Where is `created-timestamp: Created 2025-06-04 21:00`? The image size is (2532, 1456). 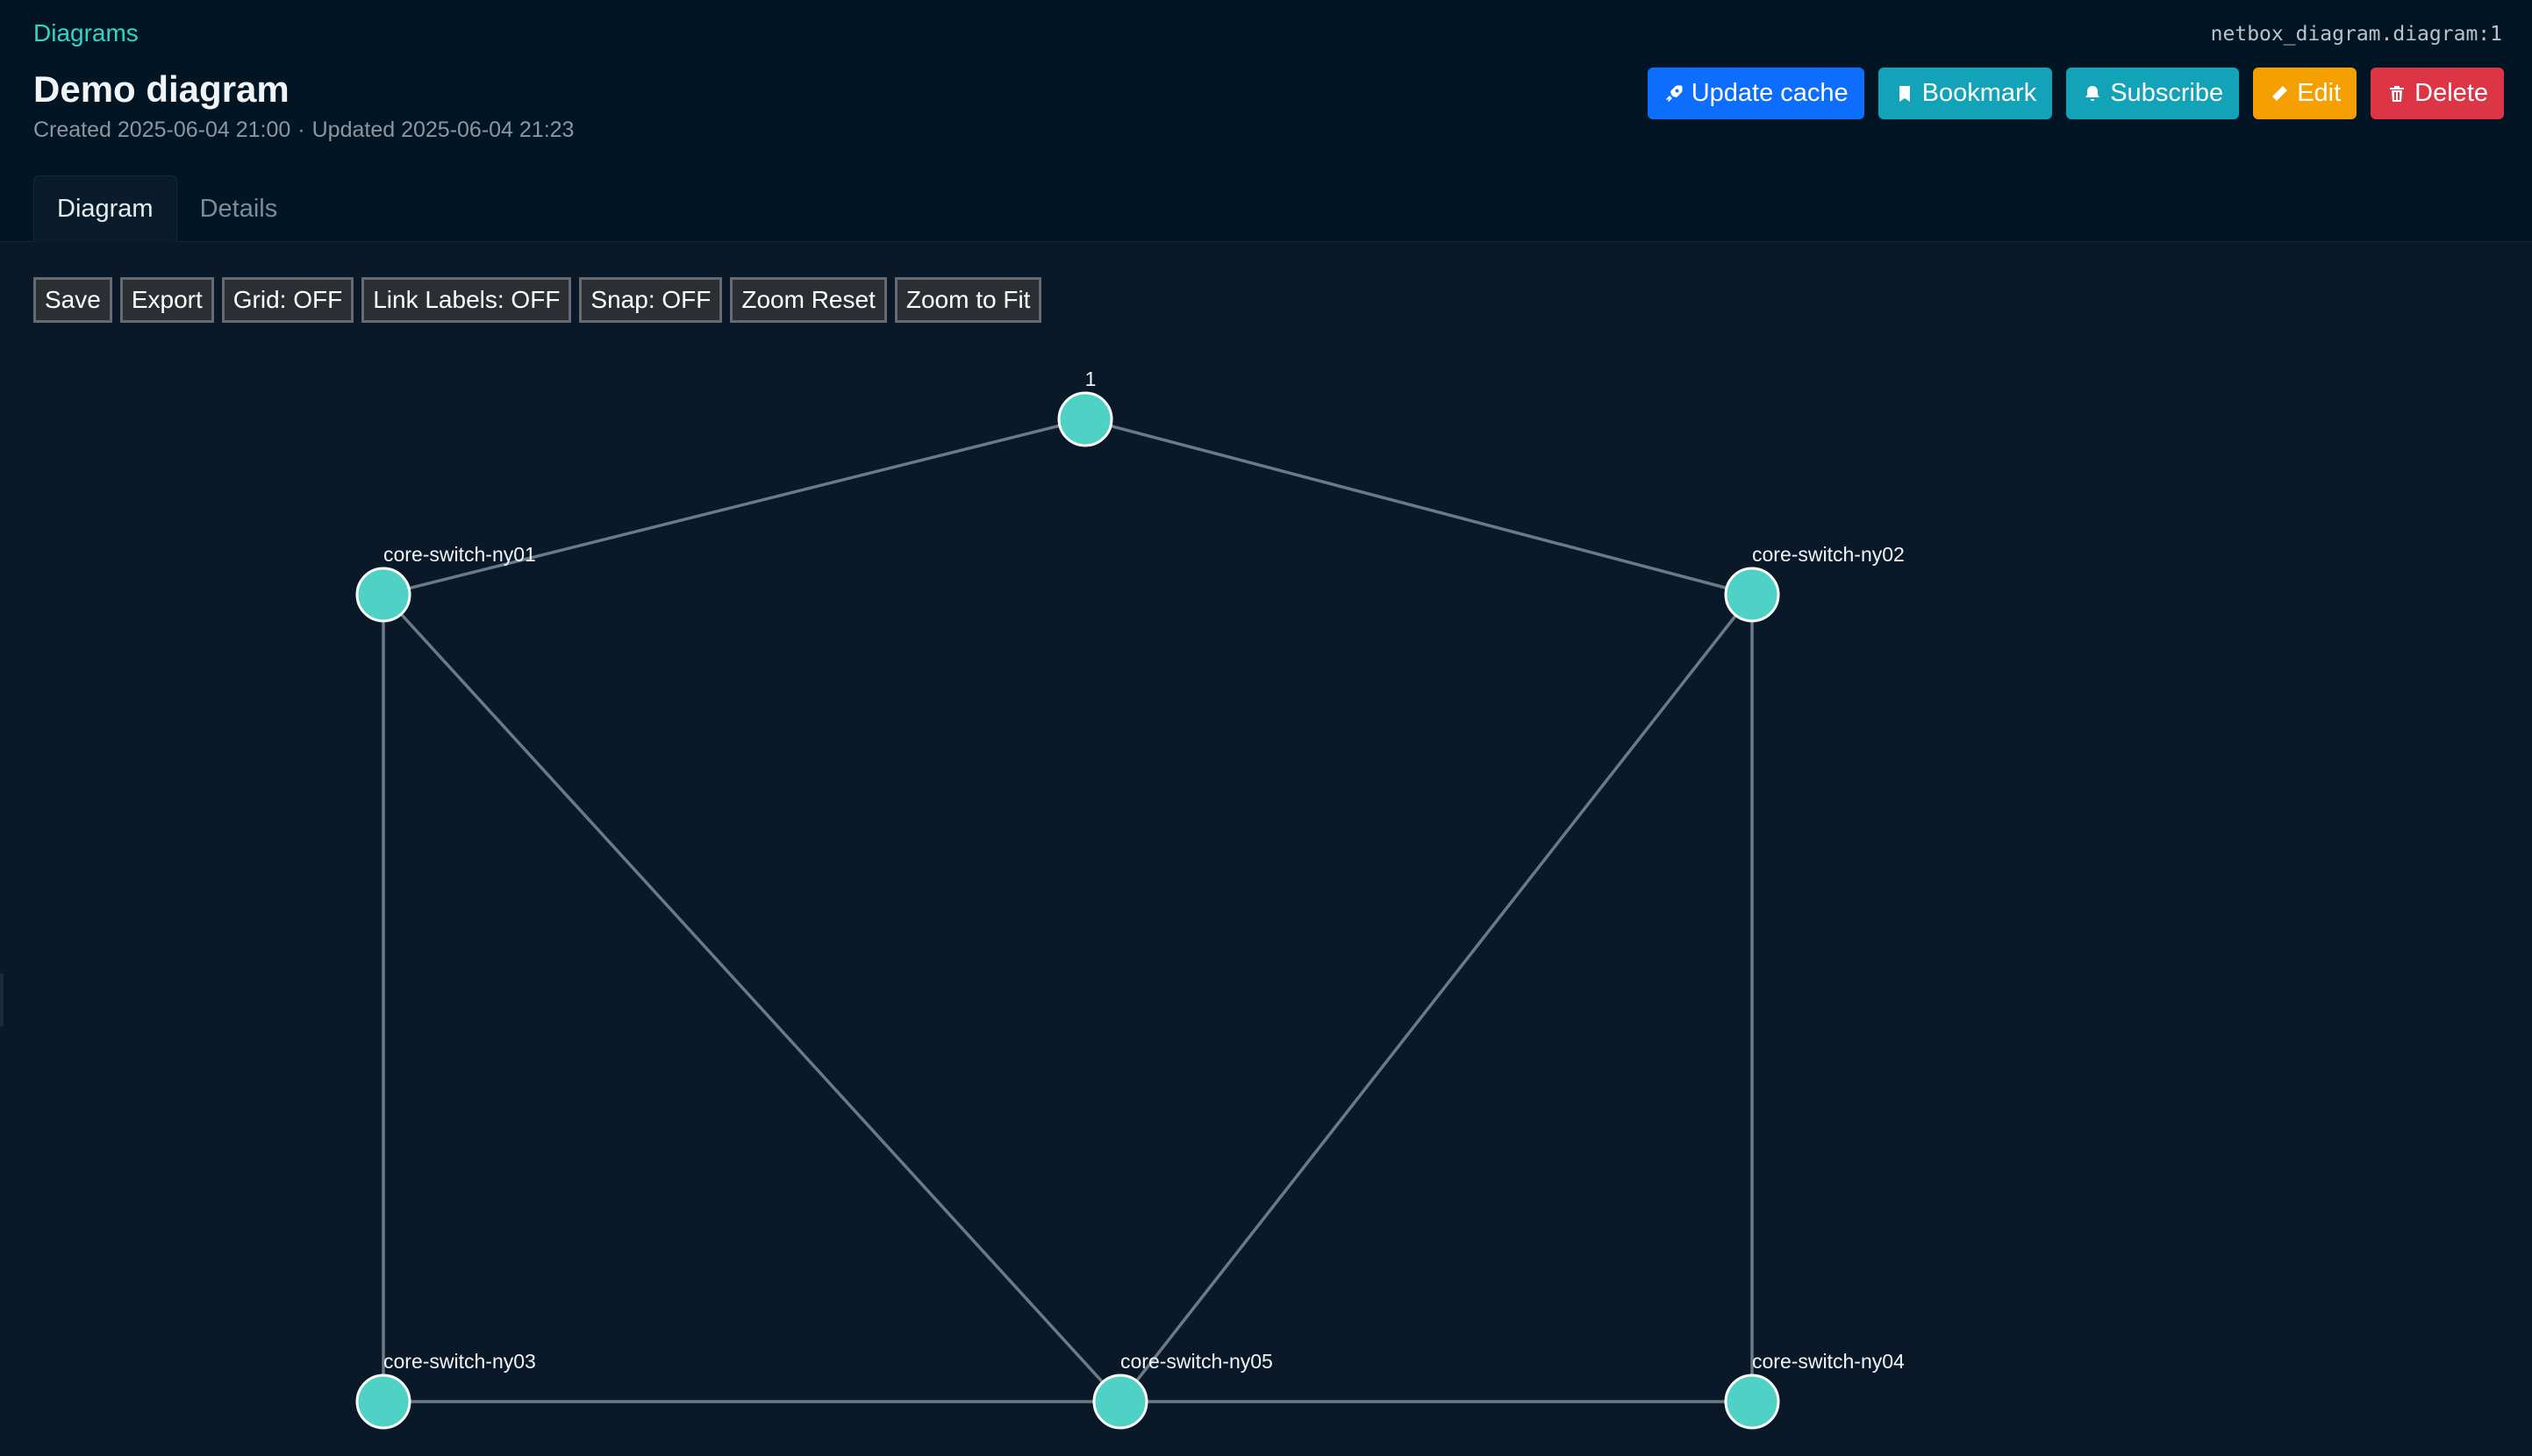 created-timestamp: Created 2025-06-04 21:00 is located at coordinates (162, 130).